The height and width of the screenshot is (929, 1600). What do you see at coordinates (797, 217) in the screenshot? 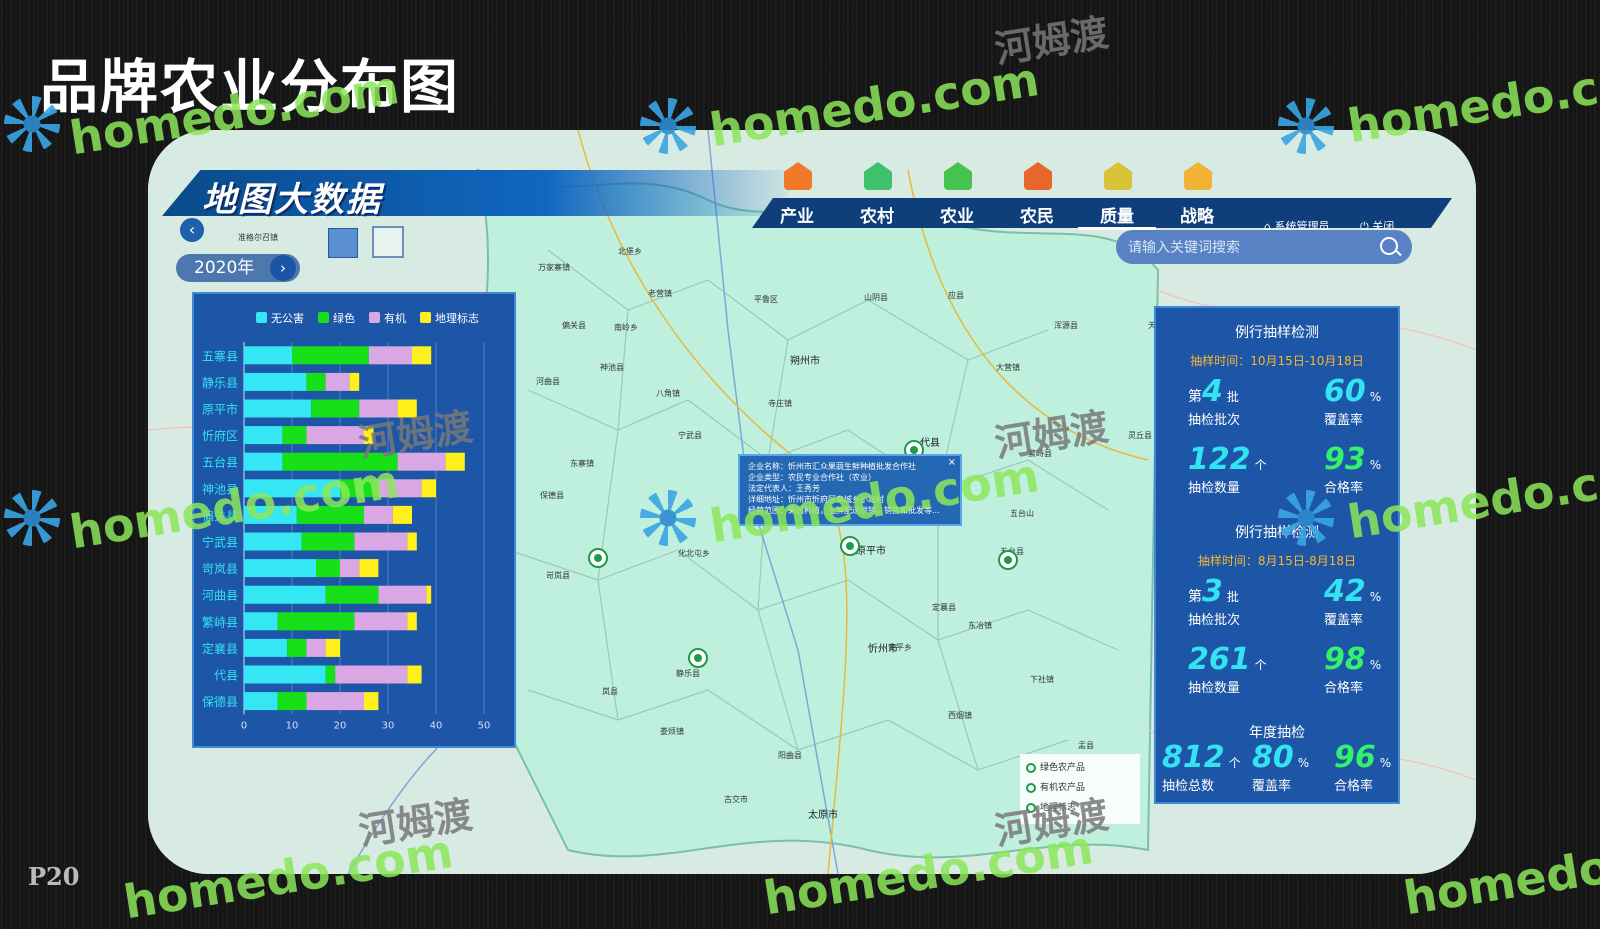
I see `nav-tab-label: 产业` at bounding box center [797, 217].